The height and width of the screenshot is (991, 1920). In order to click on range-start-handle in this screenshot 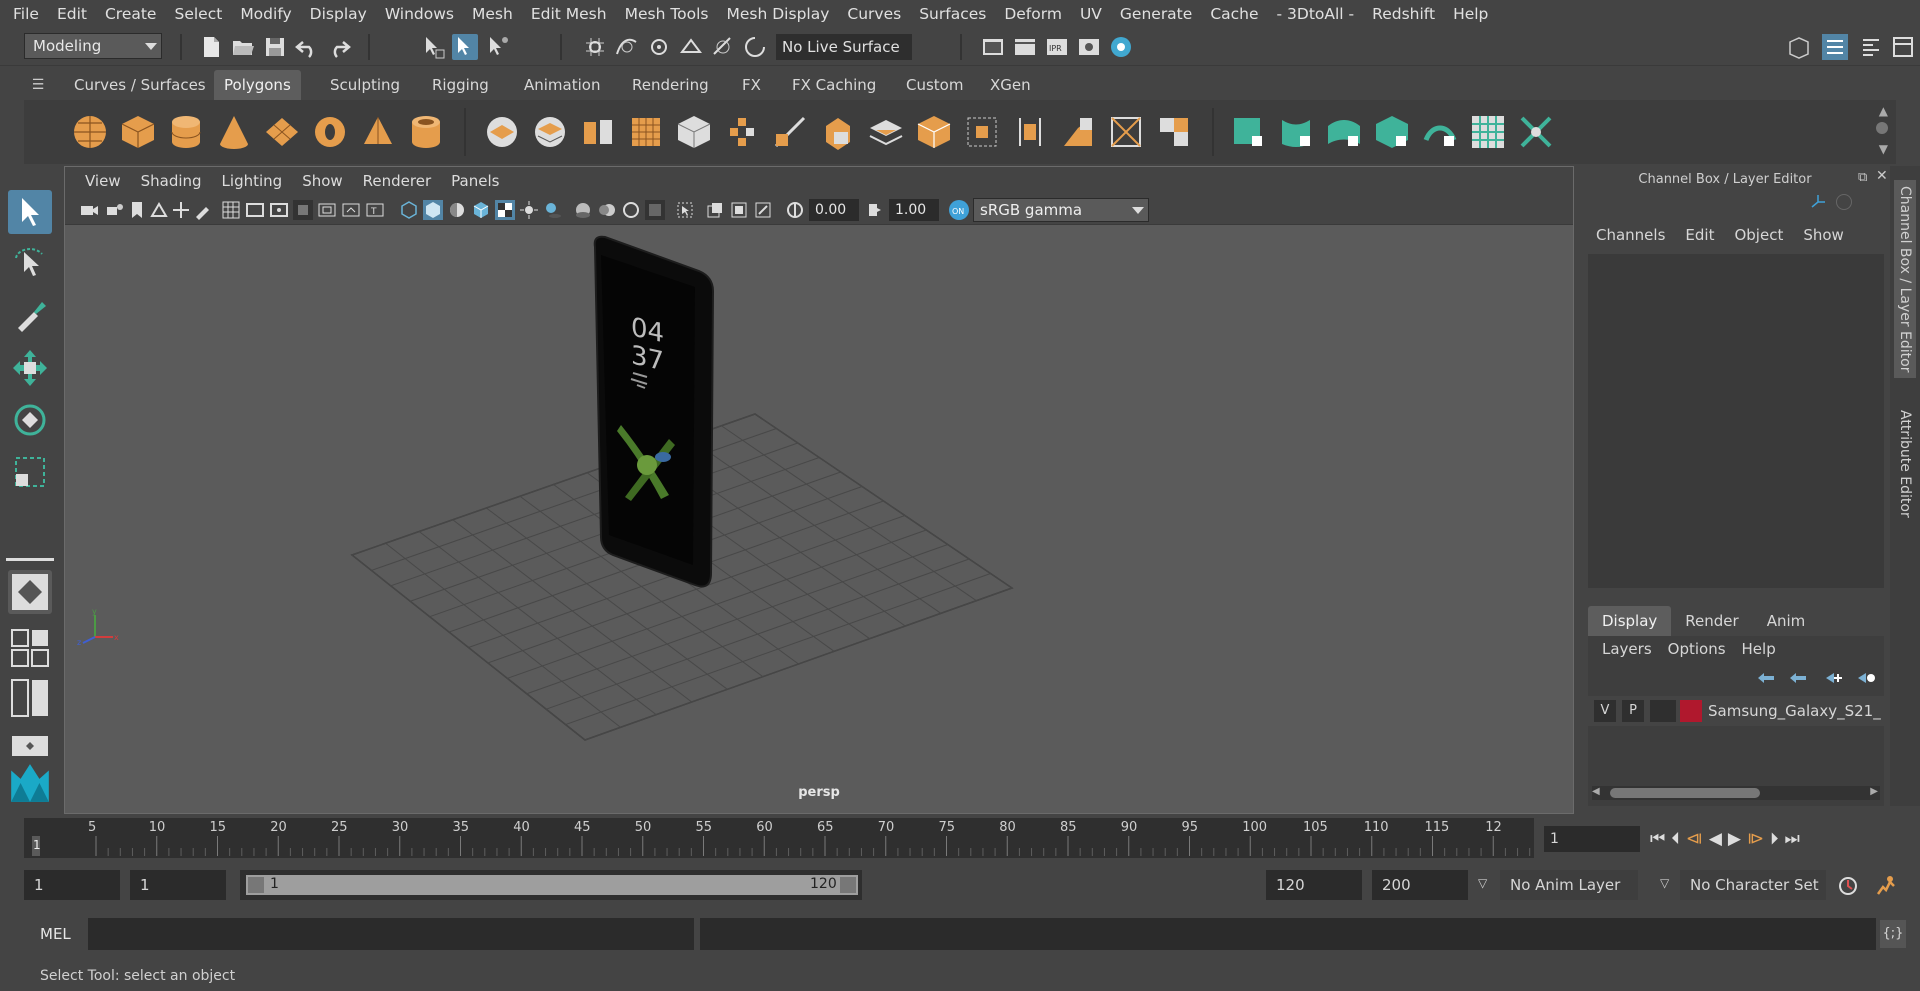, I will do `click(256, 885)`.